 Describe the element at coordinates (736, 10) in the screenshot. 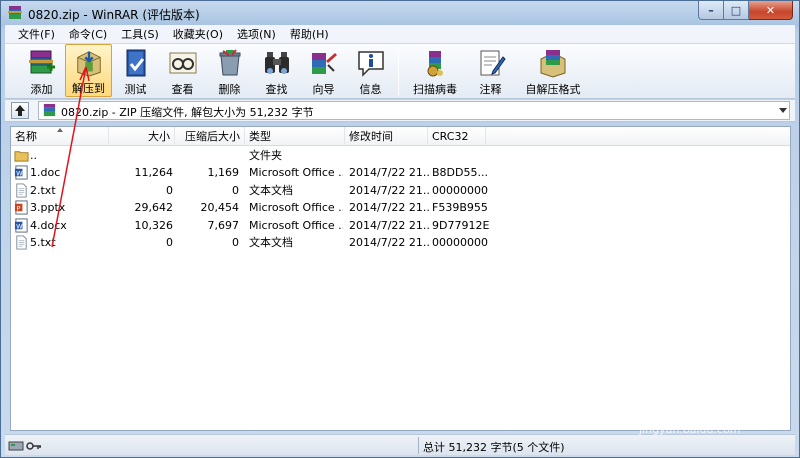

I see `maximize-button: □` at that location.